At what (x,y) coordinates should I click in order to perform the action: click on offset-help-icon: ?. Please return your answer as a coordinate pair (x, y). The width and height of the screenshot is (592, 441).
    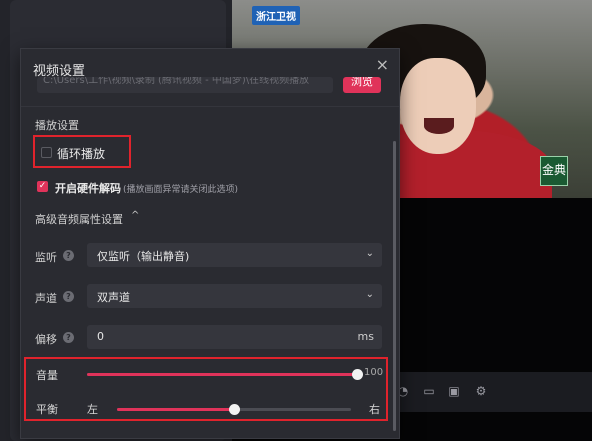
    Looking at the image, I should click on (68, 337).